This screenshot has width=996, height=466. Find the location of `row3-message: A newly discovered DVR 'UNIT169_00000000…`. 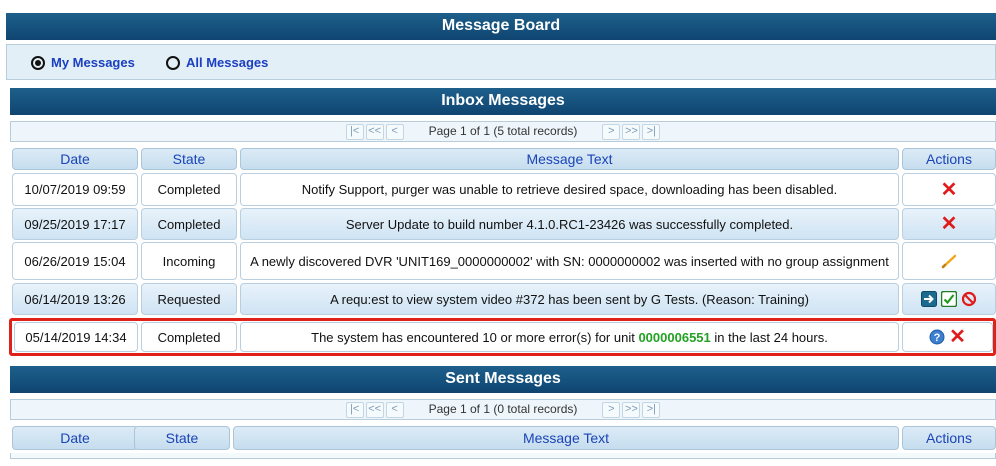

row3-message: A newly discovered DVR 'UNIT169_00000000… is located at coordinates (569, 261).